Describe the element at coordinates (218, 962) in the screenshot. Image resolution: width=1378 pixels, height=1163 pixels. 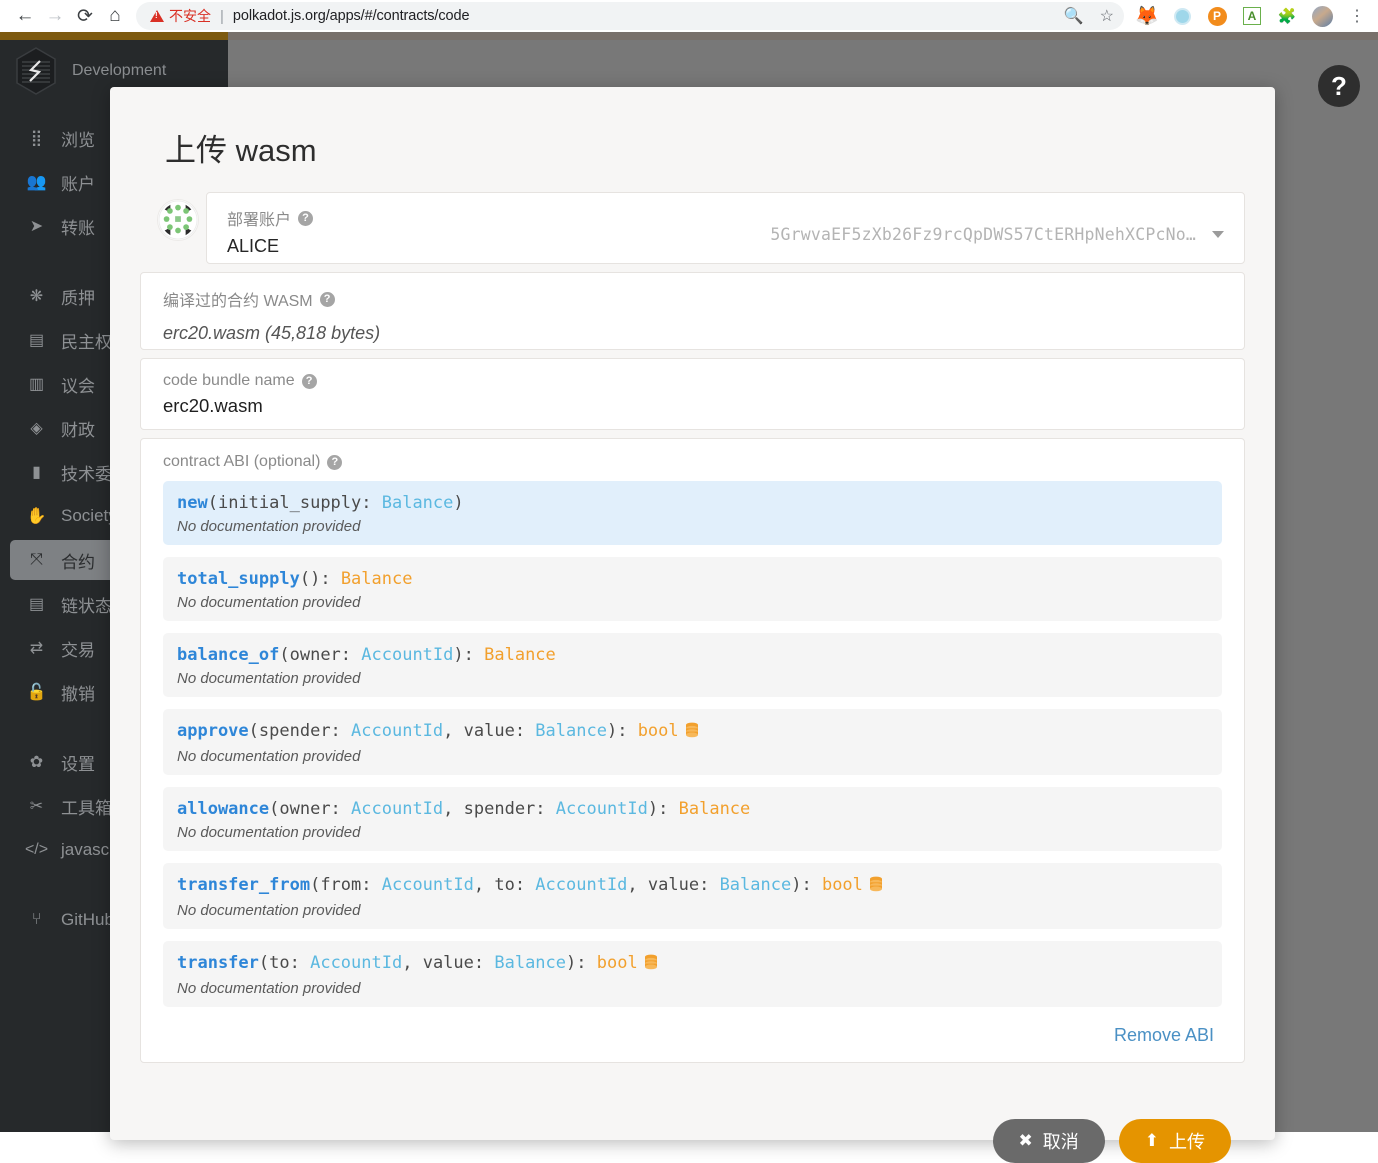
I see `abi-function-name: transfer` at that location.